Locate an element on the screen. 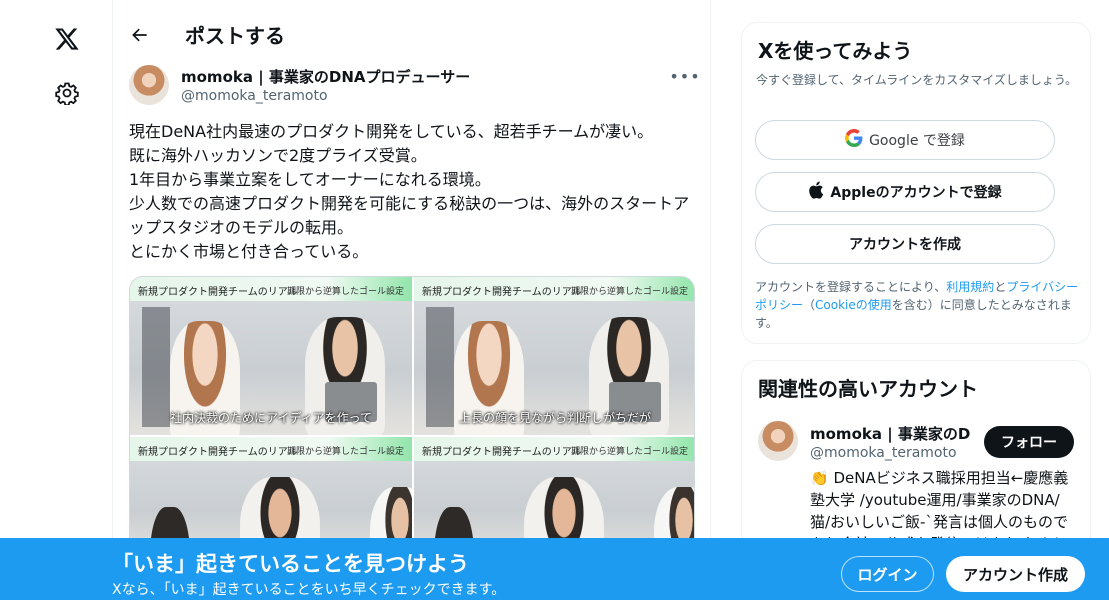 This screenshot has height=600, width=1109. login-button: ログイン is located at coordinates (887, 574).